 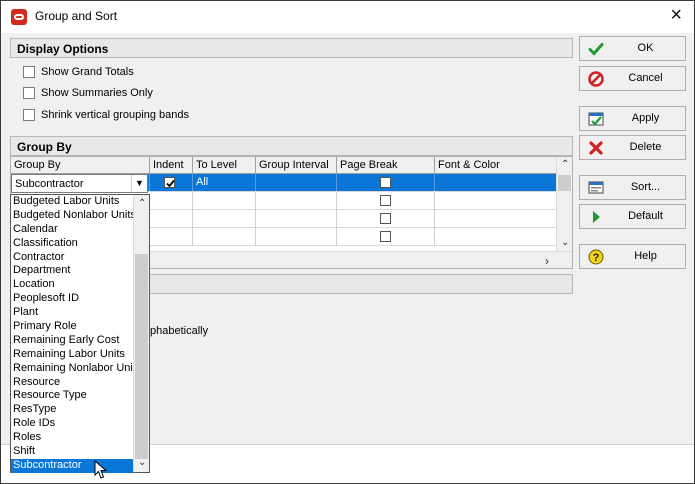 I want to click on dropdown-item: Primary Role, so click(x=72, y=327).